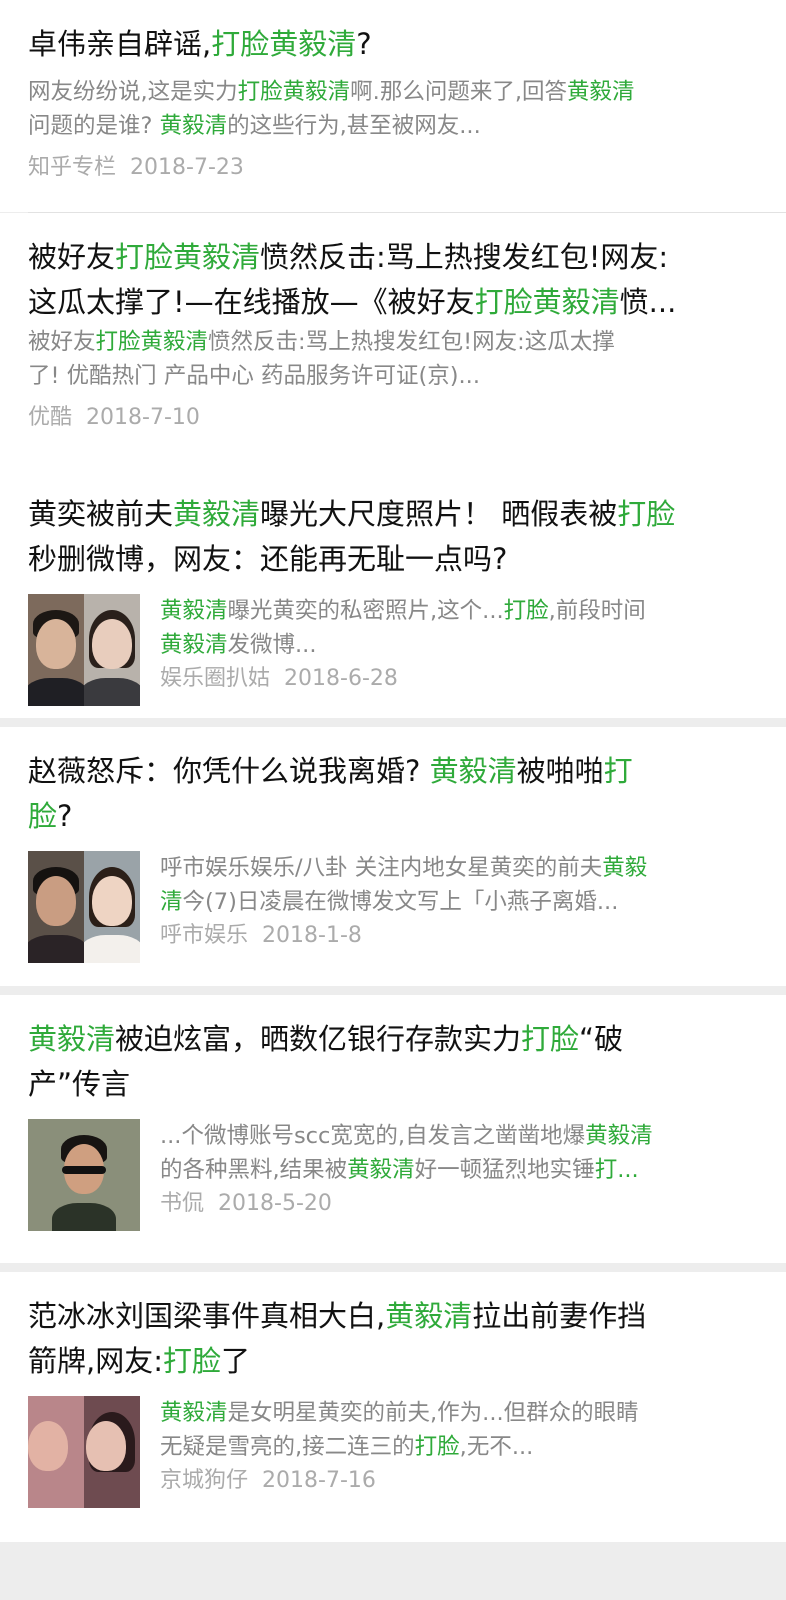 This screenshot has height=1600, width=786. Describe the element at coordinates (381, 868) in the screenshot. I see `text-run: 呼市娱乐娱乐/八卦 关注内地女星黄奕的前夫` at that location.